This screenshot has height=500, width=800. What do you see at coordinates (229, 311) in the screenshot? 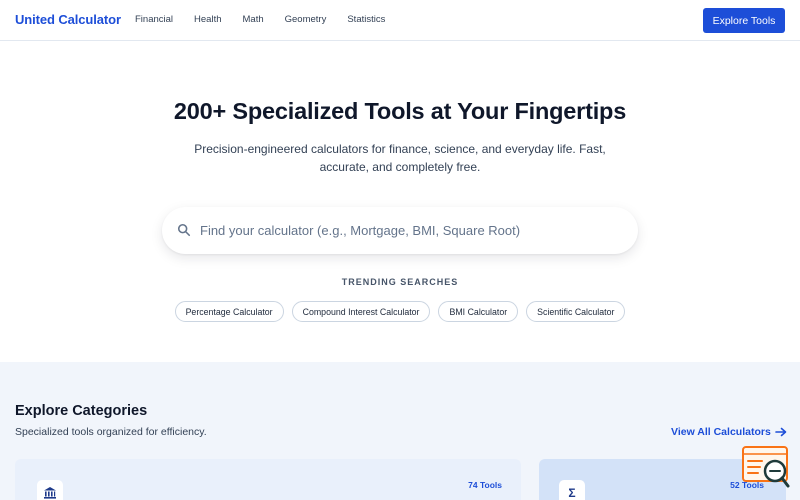
I see `chip-percentage-calculator: Percentage Calculator` at bounding box center [229, 311].